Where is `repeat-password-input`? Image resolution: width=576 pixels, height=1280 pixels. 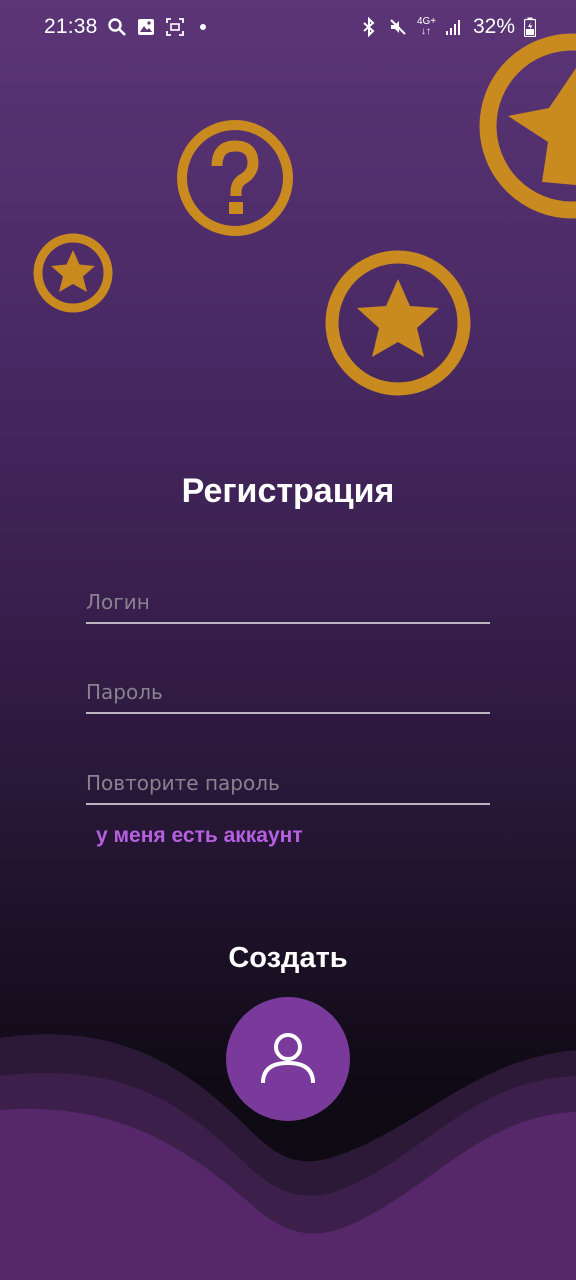 repeat-password-input is located at coordinates (288, 783).